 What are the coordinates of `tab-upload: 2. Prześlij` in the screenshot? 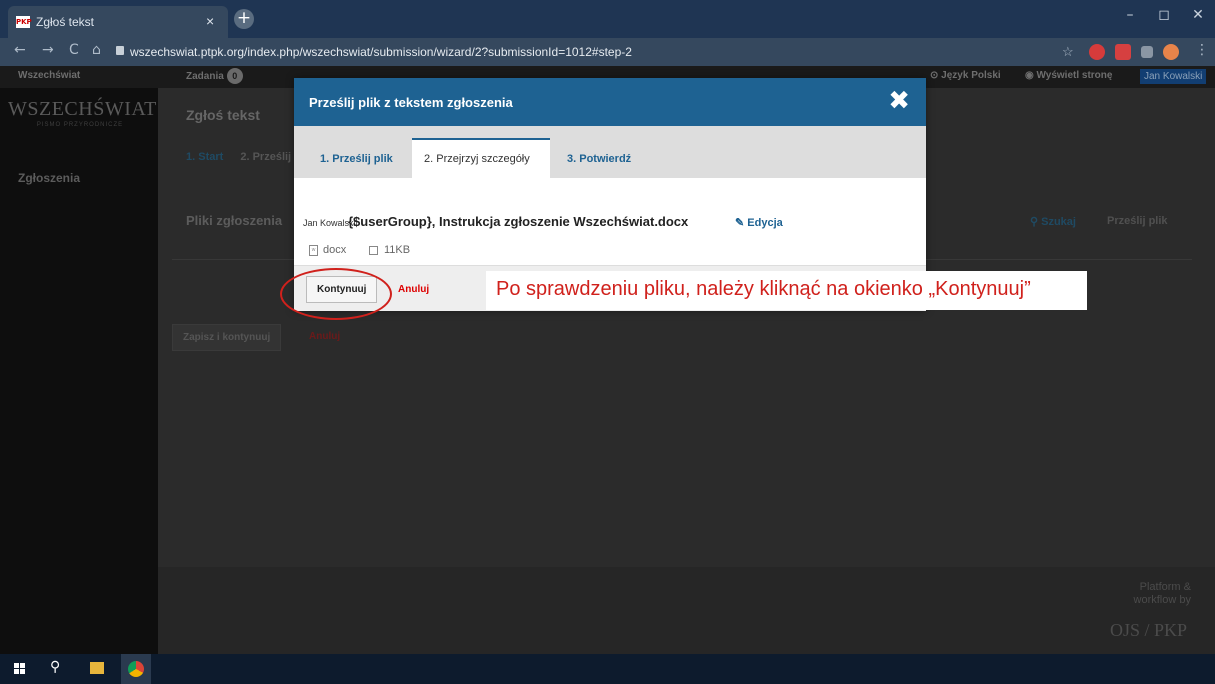 It's located at (265, 157).